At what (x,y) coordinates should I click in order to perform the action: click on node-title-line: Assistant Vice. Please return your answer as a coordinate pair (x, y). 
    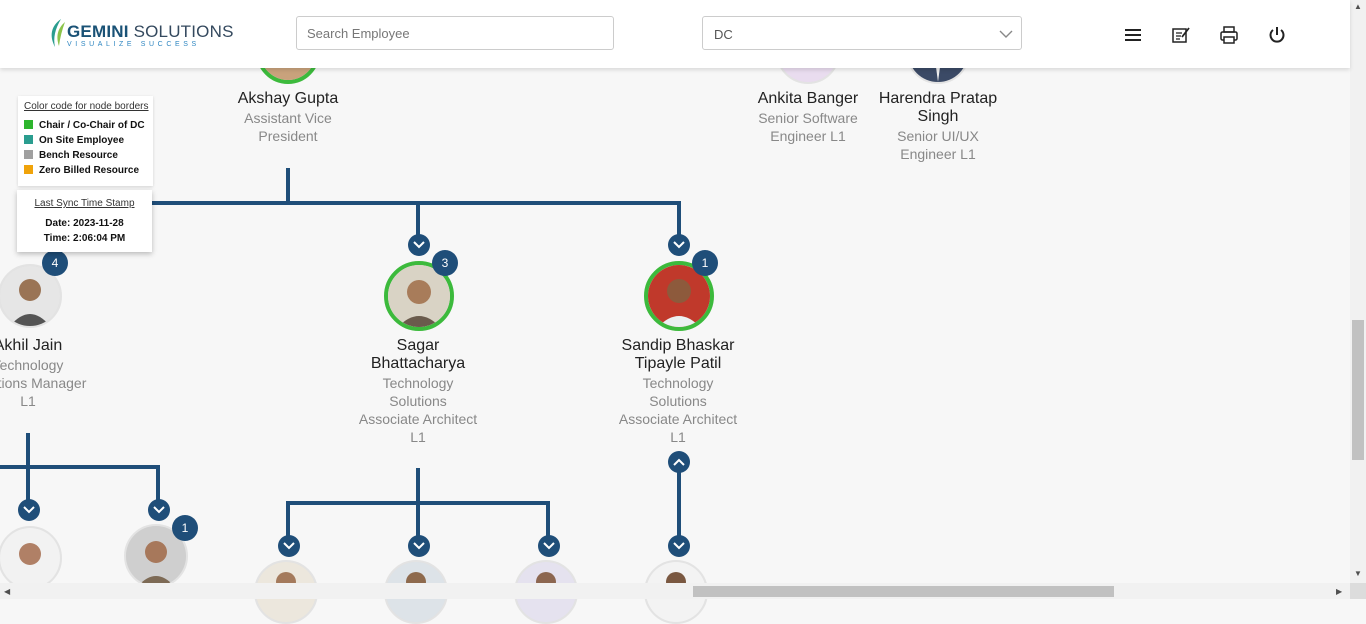
    Looking at the image, I should click on (288, 118).